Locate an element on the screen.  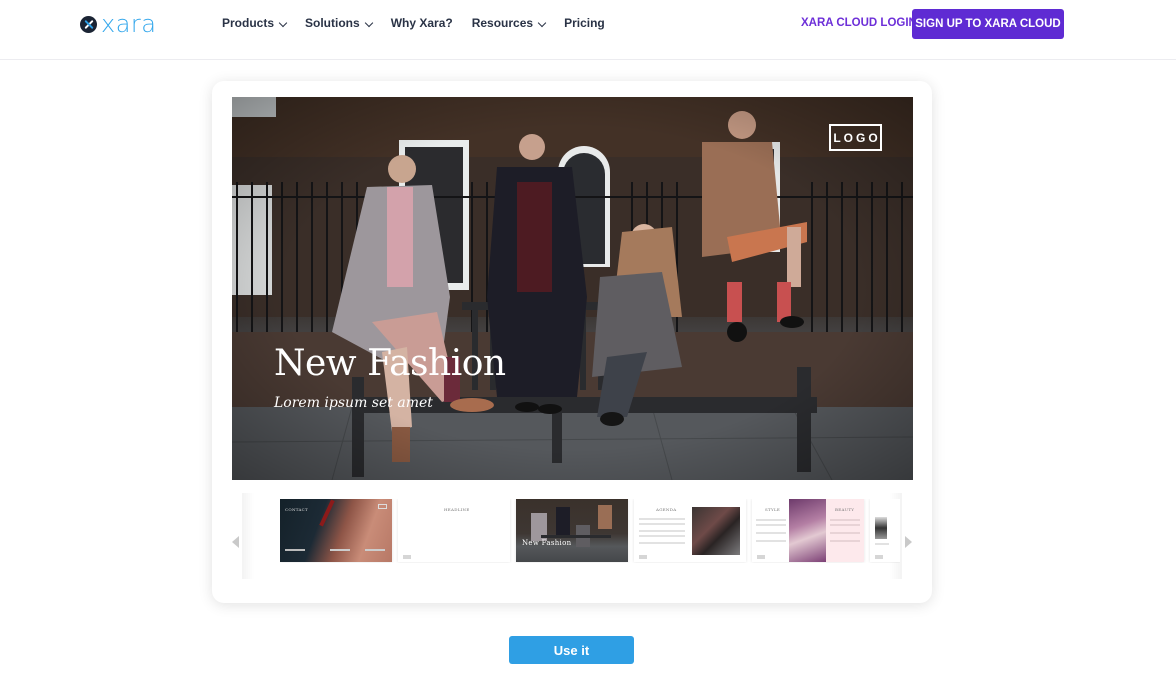
xara-logo: xara is located at coordinates (118, 24).